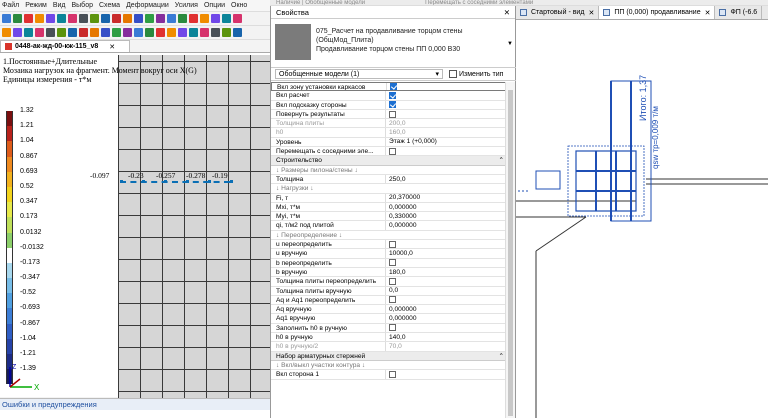  Describe the element at coordinates (558, 12) in the screenshot. I see `view-tab: Стартовый - вид ✕` at that location.